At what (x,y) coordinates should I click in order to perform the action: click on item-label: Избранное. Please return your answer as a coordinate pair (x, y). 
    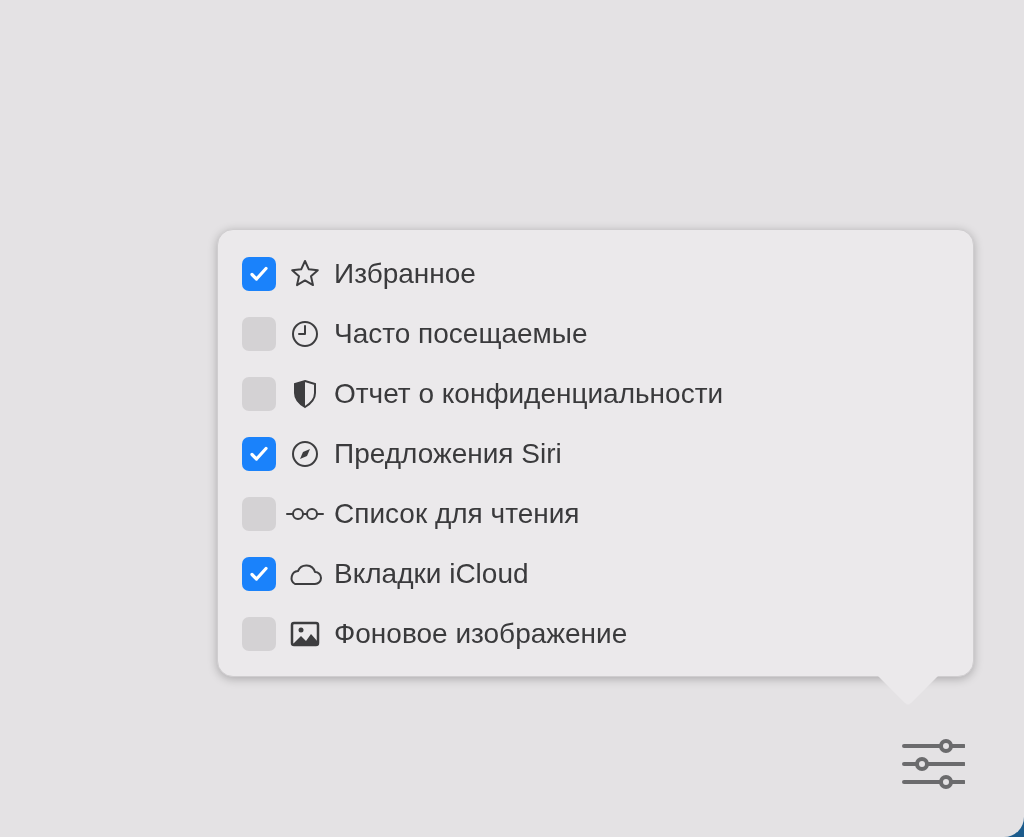
    Looking at the image, I should click on (405, 274).